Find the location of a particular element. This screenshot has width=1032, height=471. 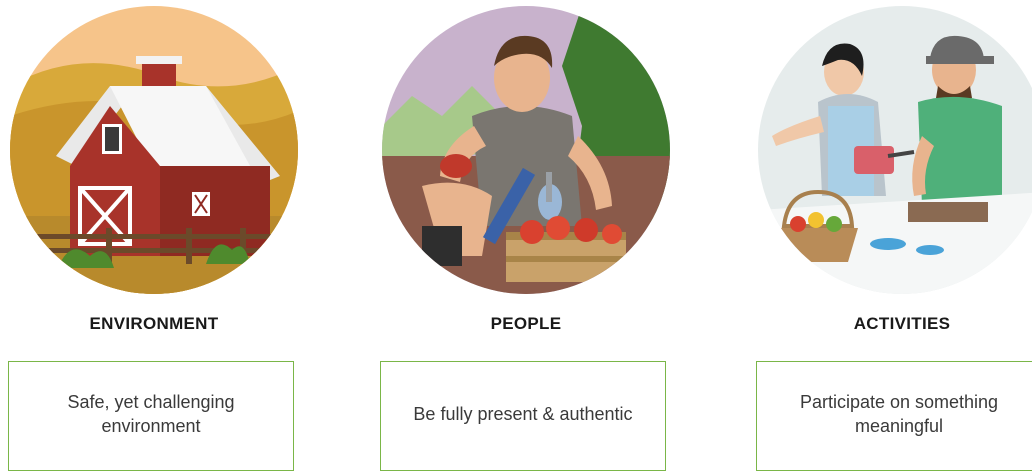

activities-heading: ACTIVITIES is located at coordinates (902, 323).